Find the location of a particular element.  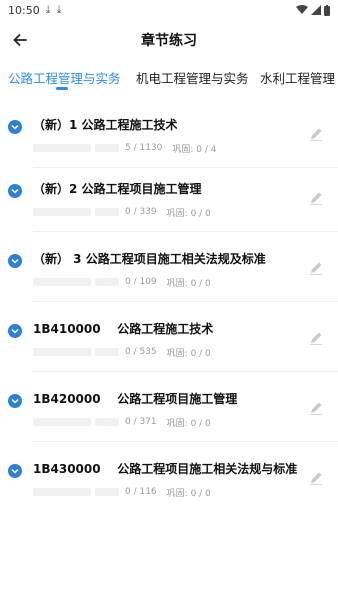

chapter-progress: 5 / 1130 is located at coordinates (144, 148).